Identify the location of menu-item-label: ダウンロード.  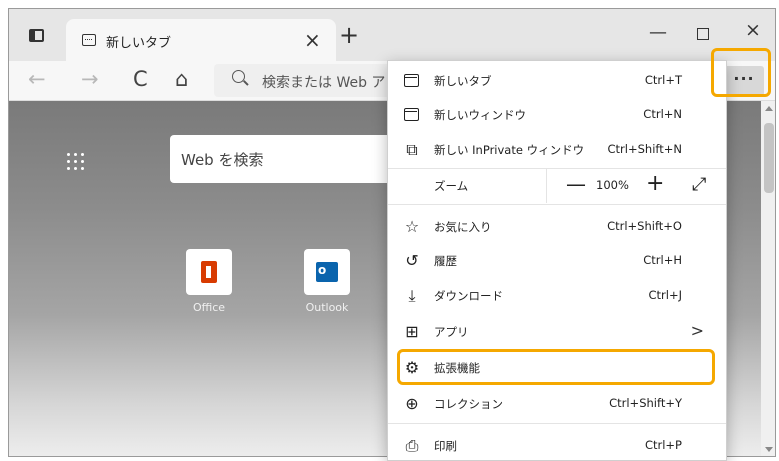
(468, 296).